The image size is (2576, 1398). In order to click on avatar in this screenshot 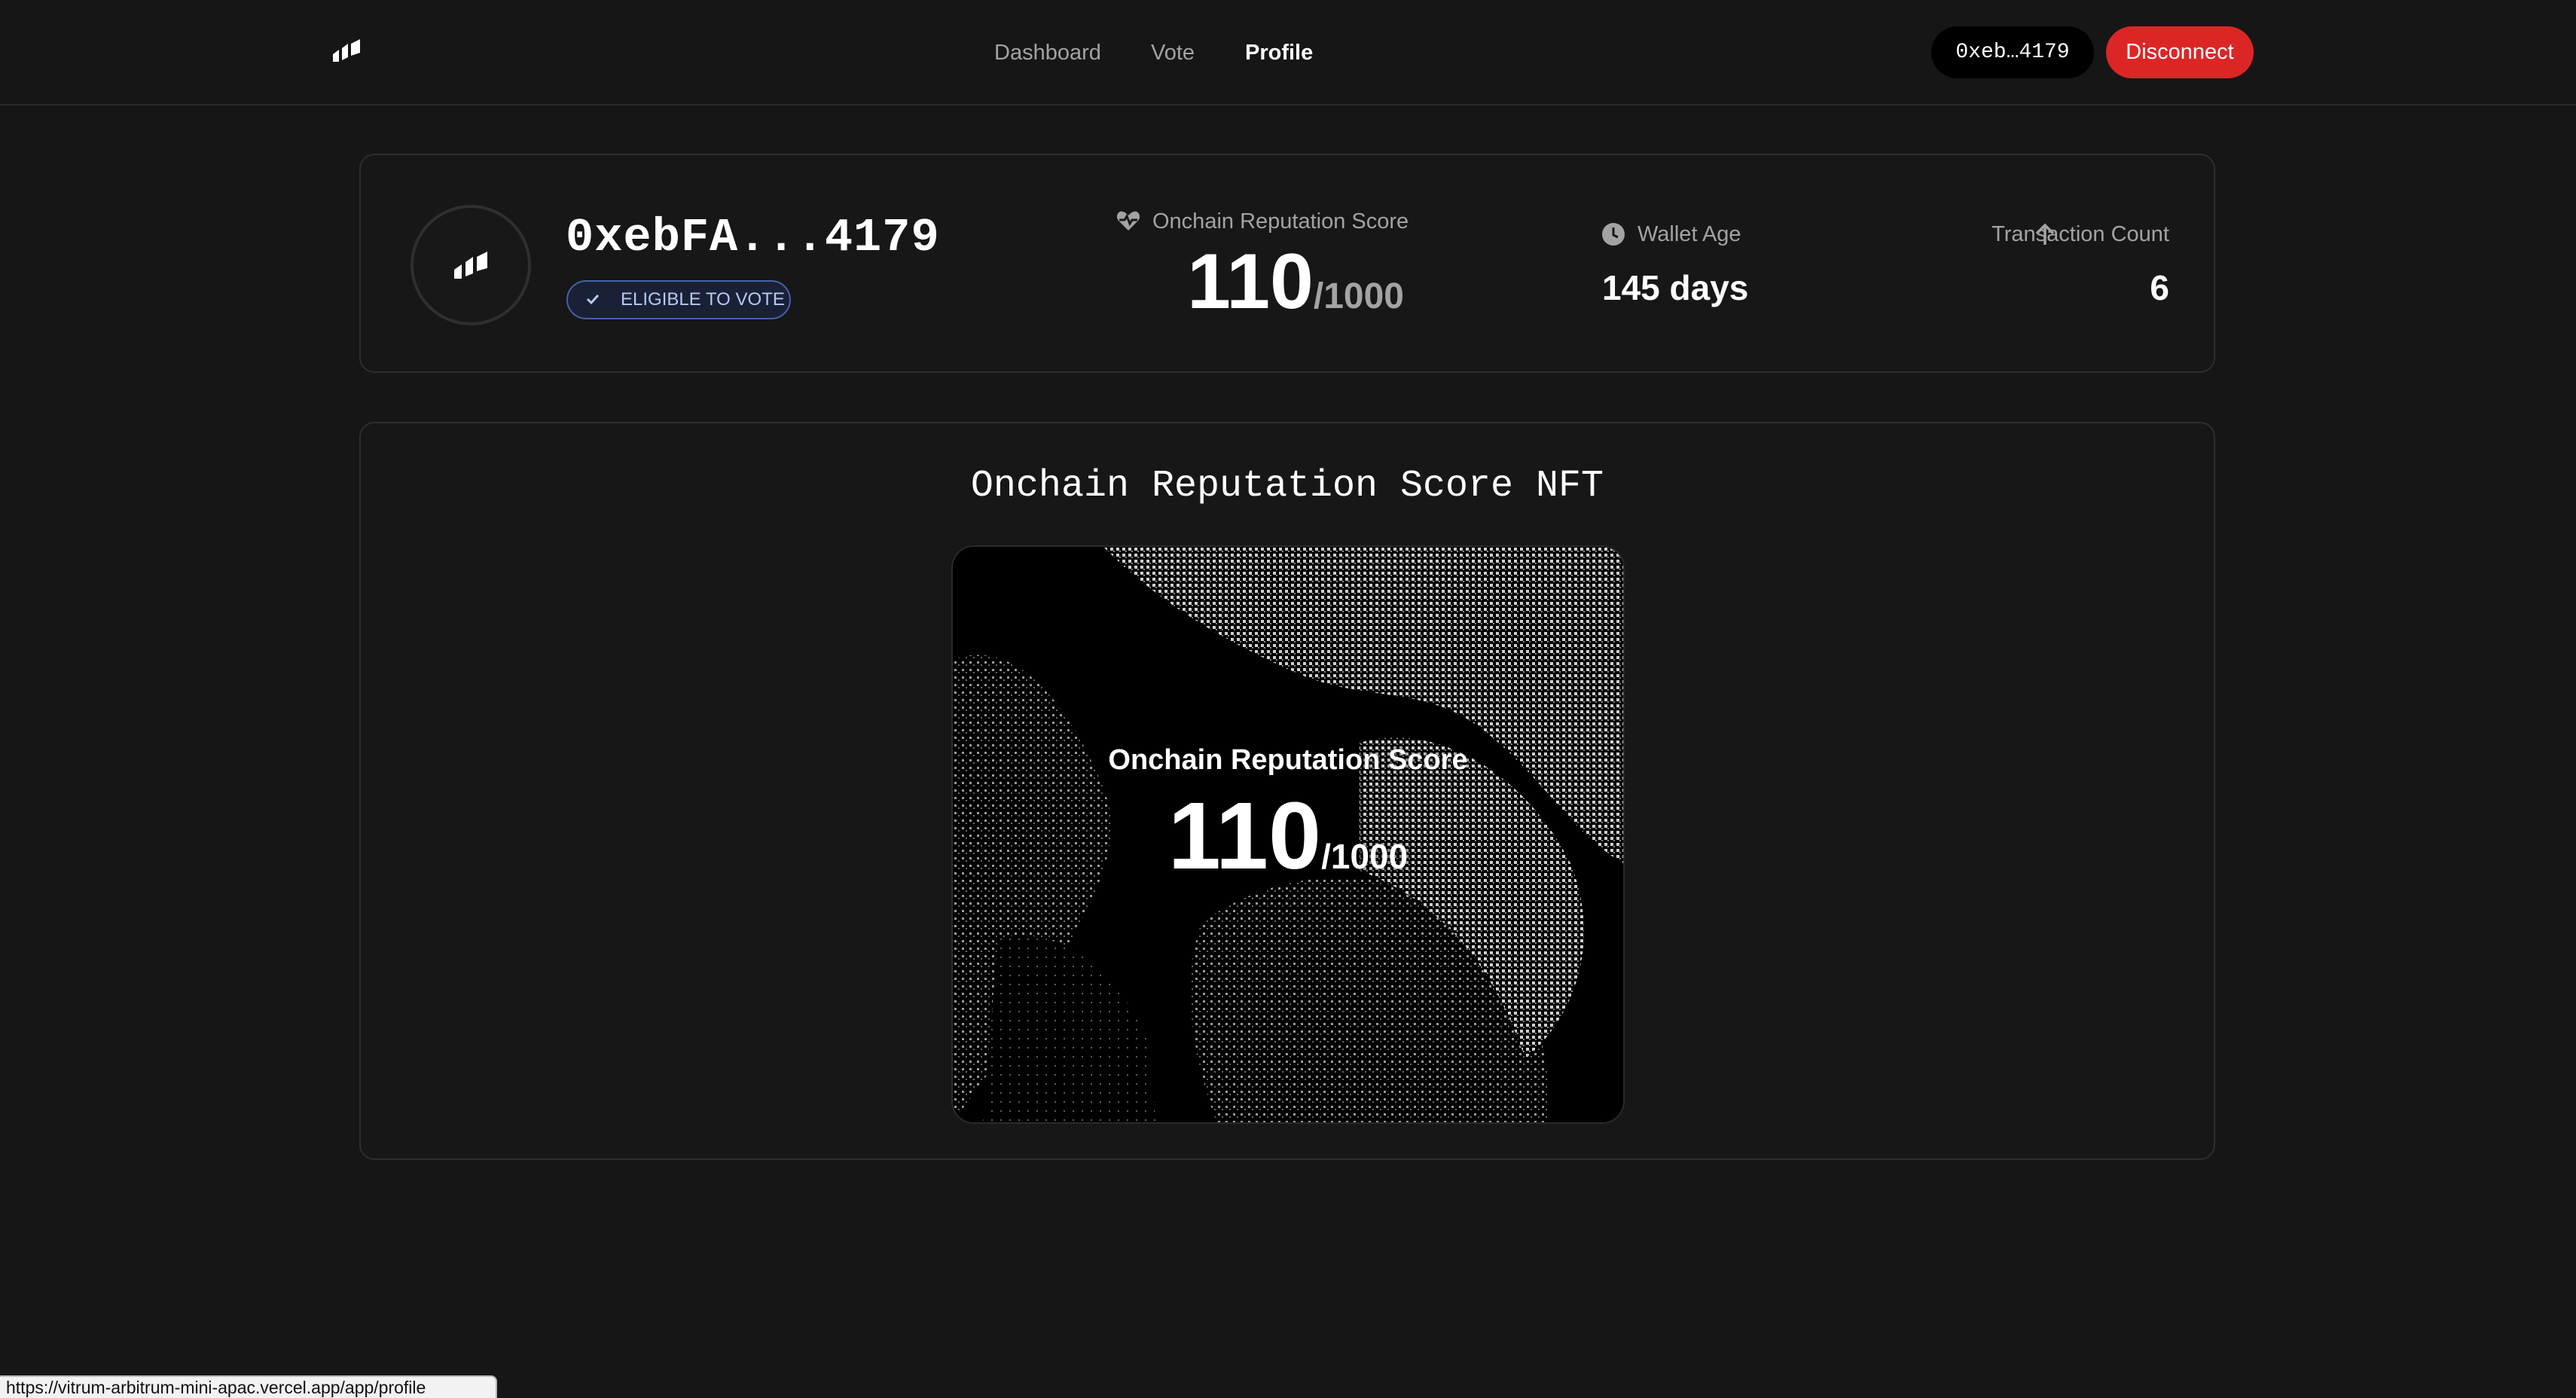, I will do `click(471, 265)`.